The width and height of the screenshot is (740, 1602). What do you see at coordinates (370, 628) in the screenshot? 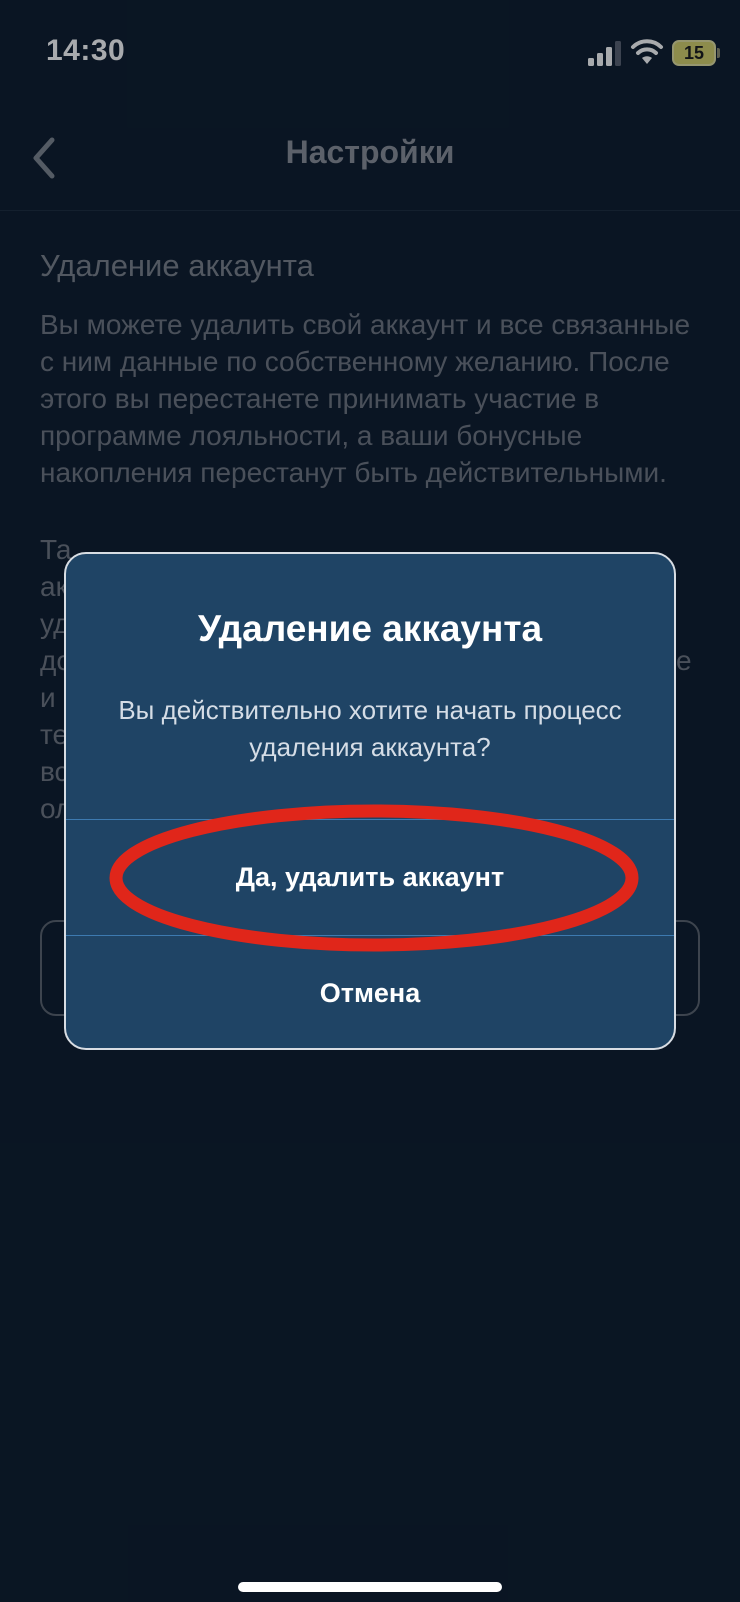
I see `alert-title: Удаление аккаунта` at bounding box center [370, 628].